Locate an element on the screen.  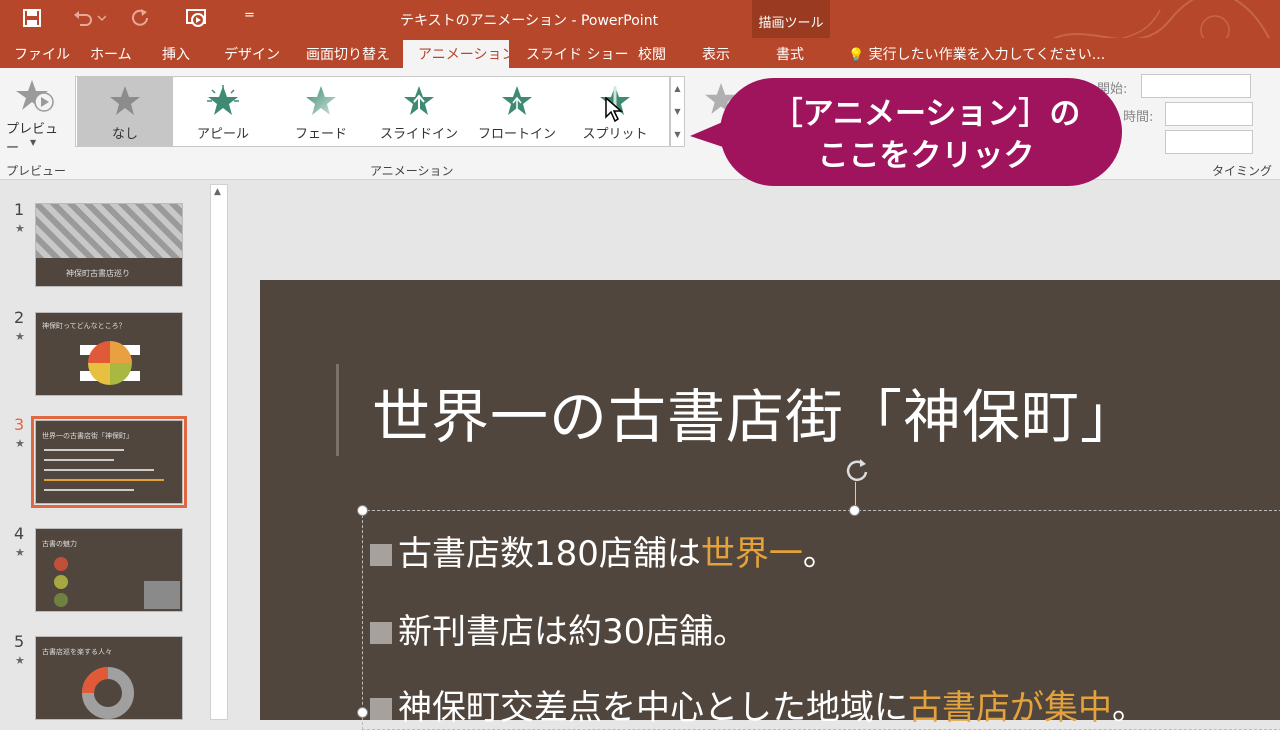
thumb-4-caption: 古書の魅力 is located at coordinates (59, 544).